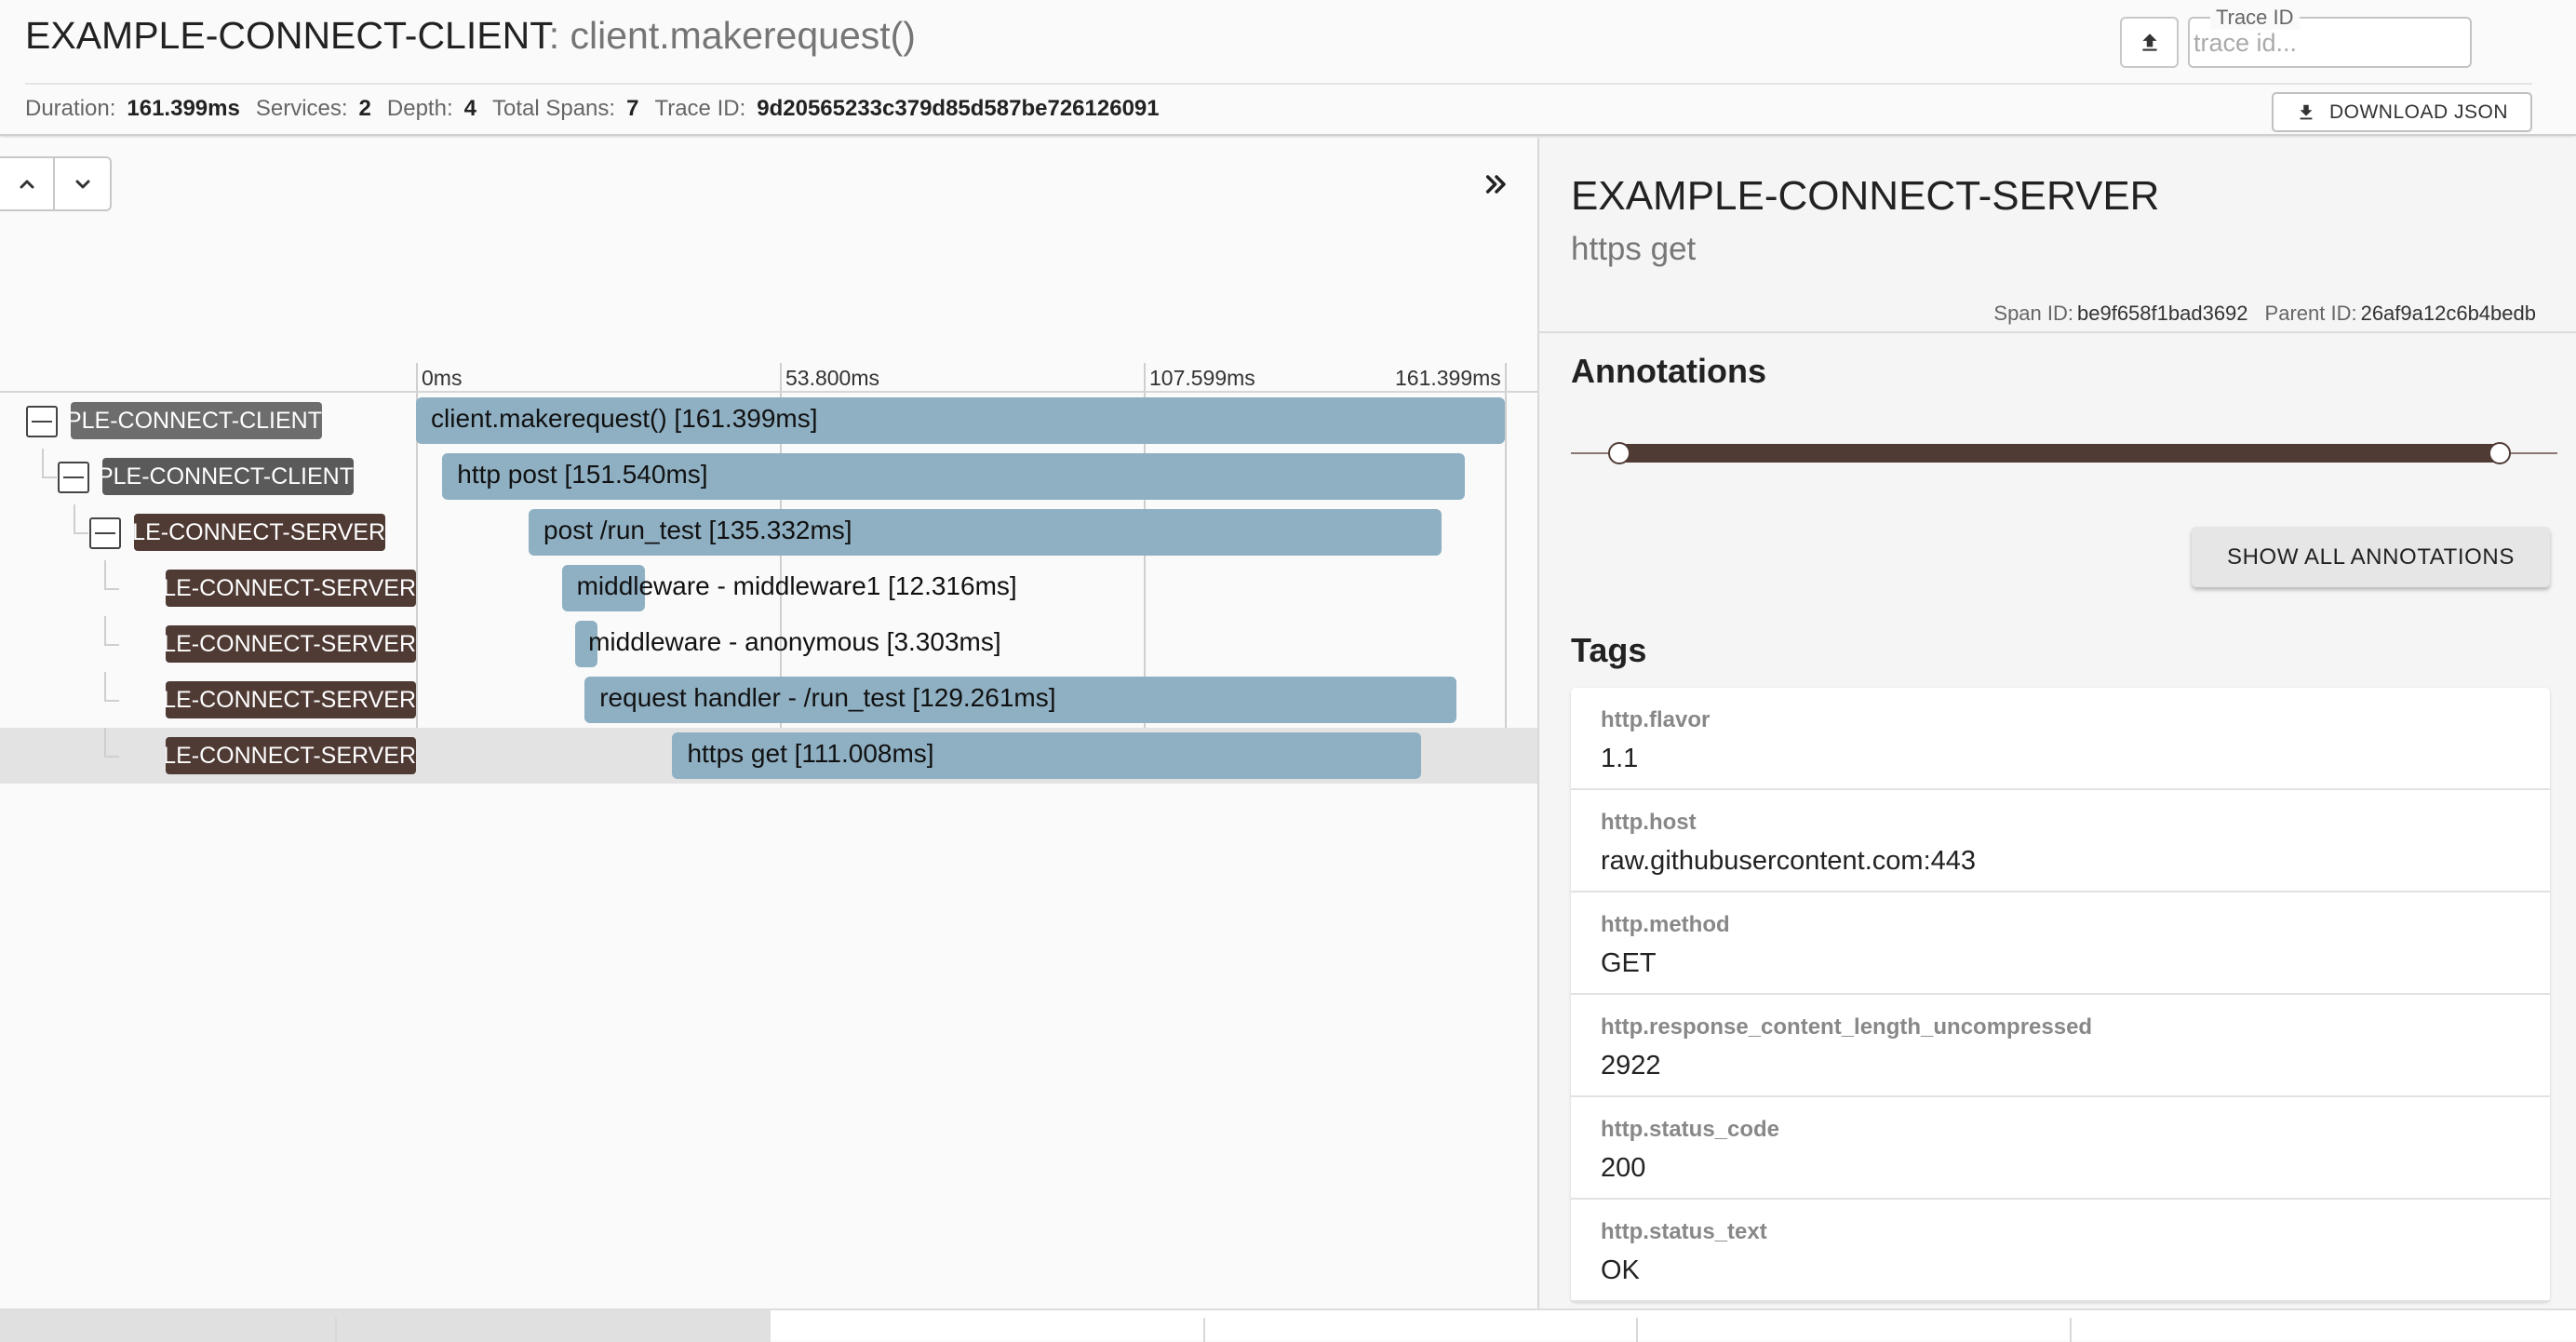  I want to click on root-span-name: client.makerequest(), so click(743, 35).